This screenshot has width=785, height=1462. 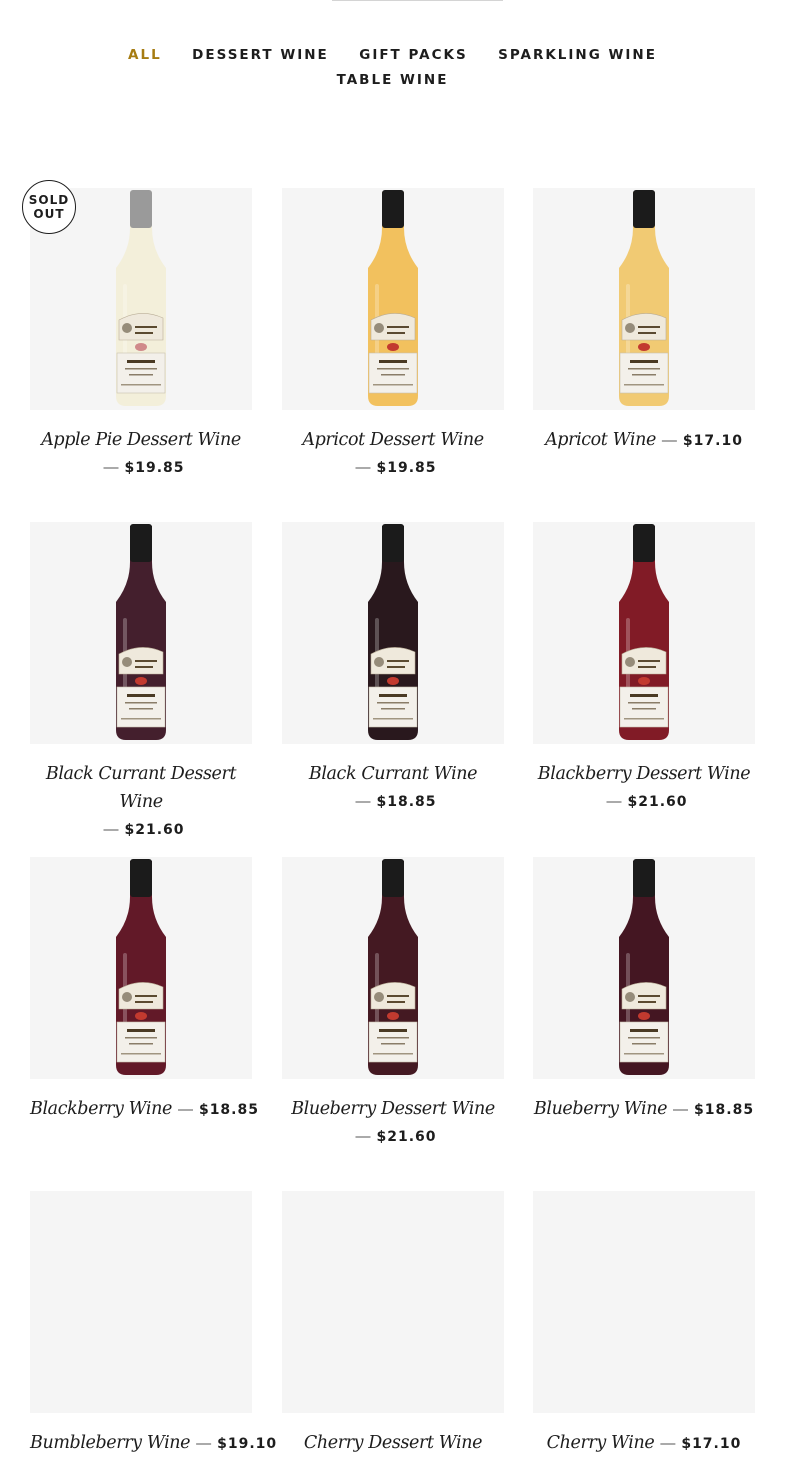 I want to click on top-divider, so click(x=417, y=0).